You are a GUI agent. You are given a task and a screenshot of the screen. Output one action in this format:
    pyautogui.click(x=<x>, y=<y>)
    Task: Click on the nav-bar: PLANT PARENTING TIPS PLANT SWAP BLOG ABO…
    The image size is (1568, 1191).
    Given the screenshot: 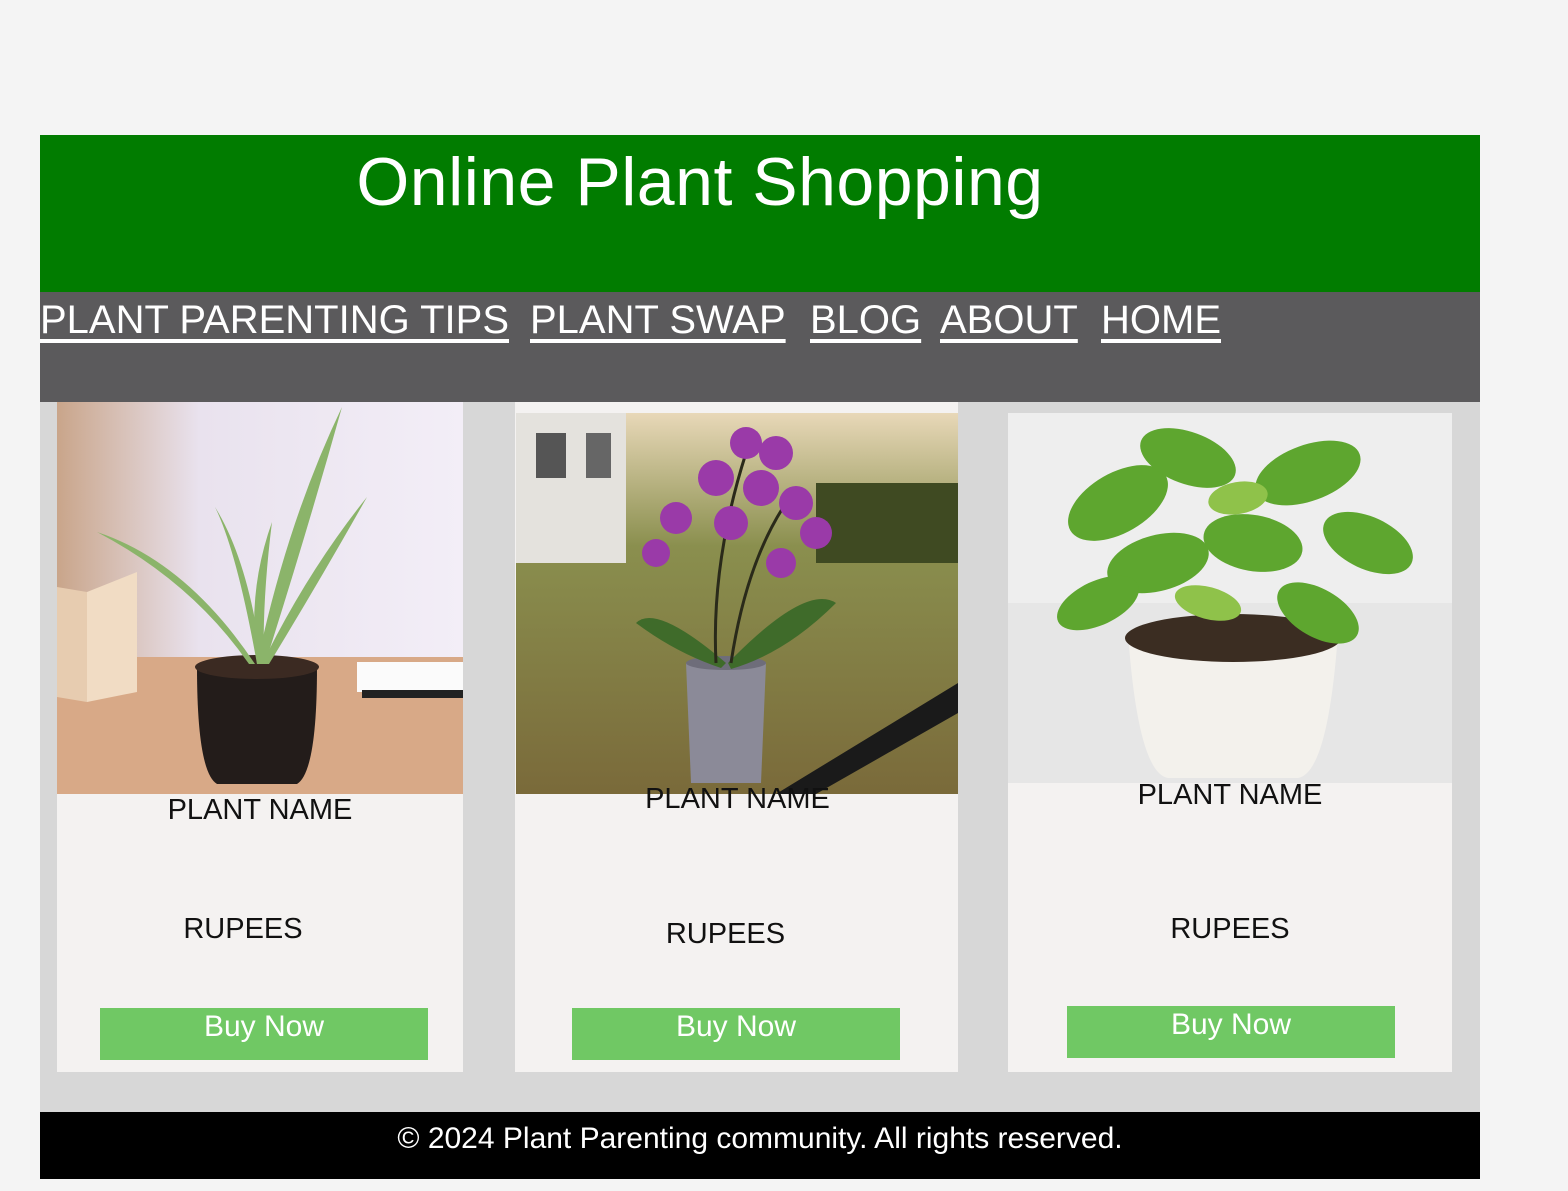 What is the action you would take?
    pyautogui.click(x=760, y=347)
    